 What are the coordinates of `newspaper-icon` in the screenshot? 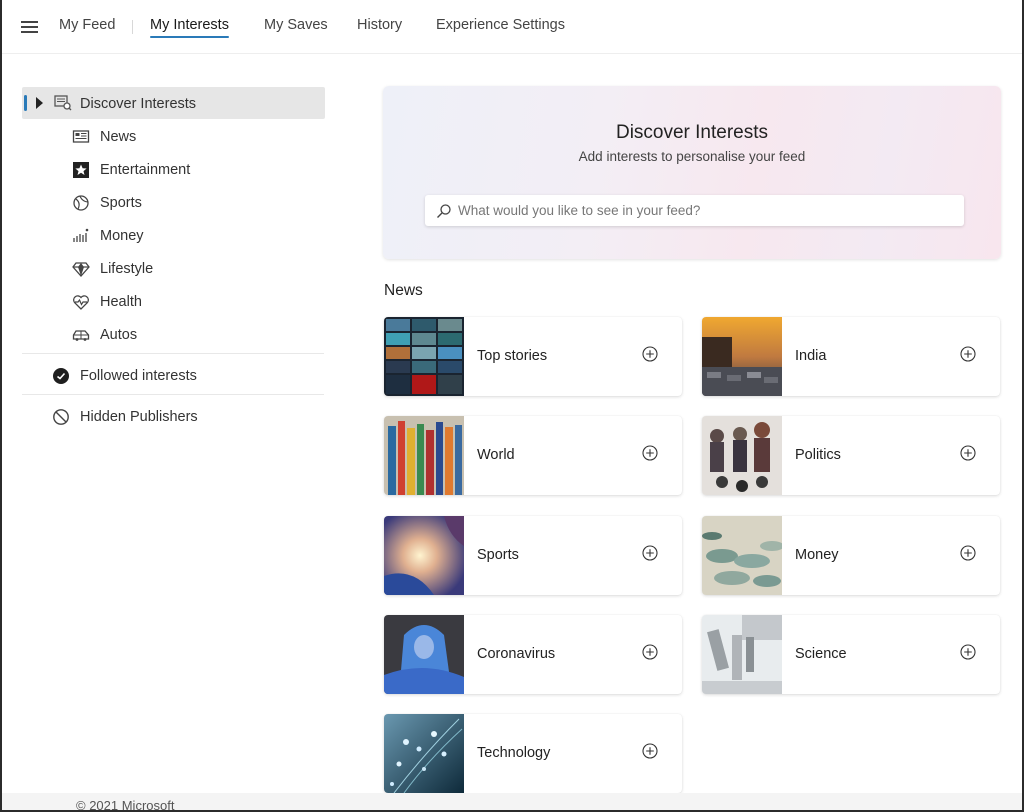 It's located at (81, 136).